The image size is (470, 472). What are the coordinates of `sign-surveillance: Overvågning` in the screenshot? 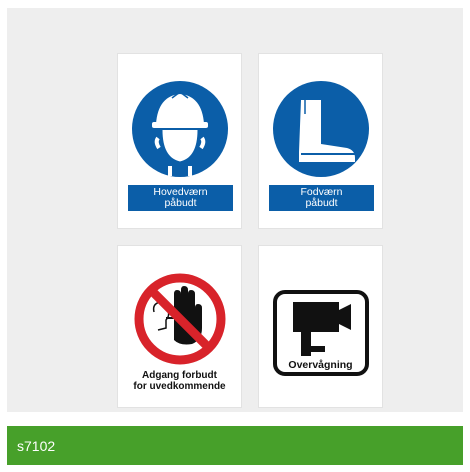 It's located at (320, 326).